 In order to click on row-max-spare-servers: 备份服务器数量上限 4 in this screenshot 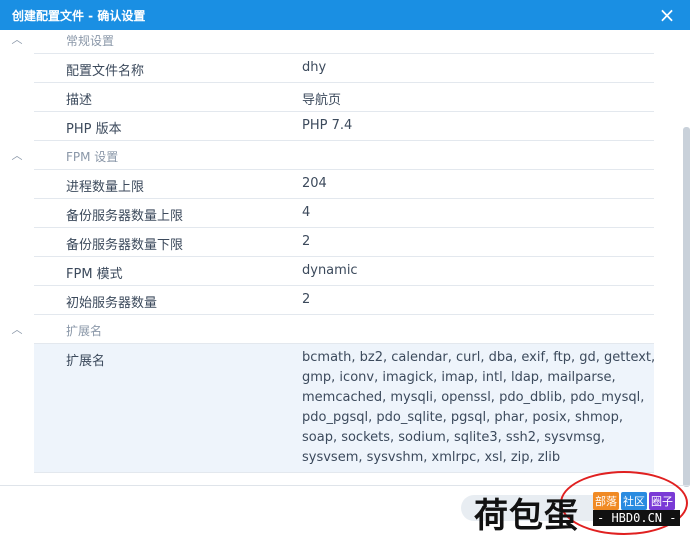, I will do `click(344, 213)`.